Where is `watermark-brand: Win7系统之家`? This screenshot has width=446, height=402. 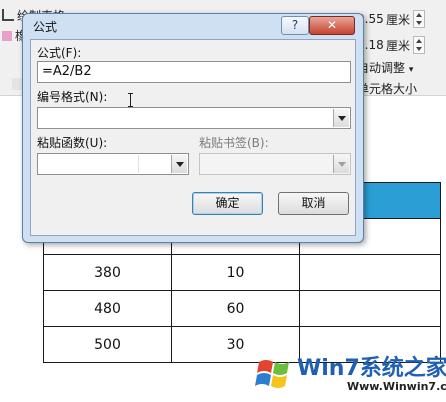
watermark-brand: Win7系统之家 is located at coordinates (371, 368).